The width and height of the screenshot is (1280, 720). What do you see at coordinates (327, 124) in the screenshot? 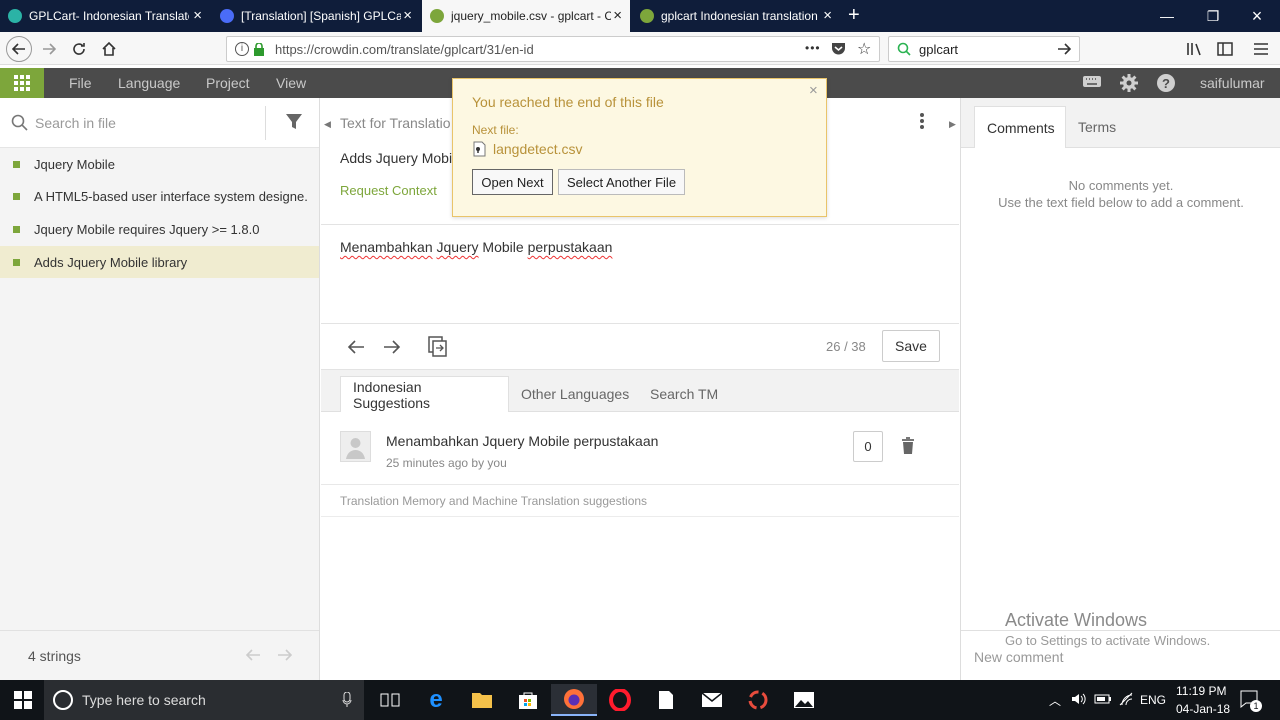
I see `collapse-left-icon: ◀` at bounding box center [327, 124].